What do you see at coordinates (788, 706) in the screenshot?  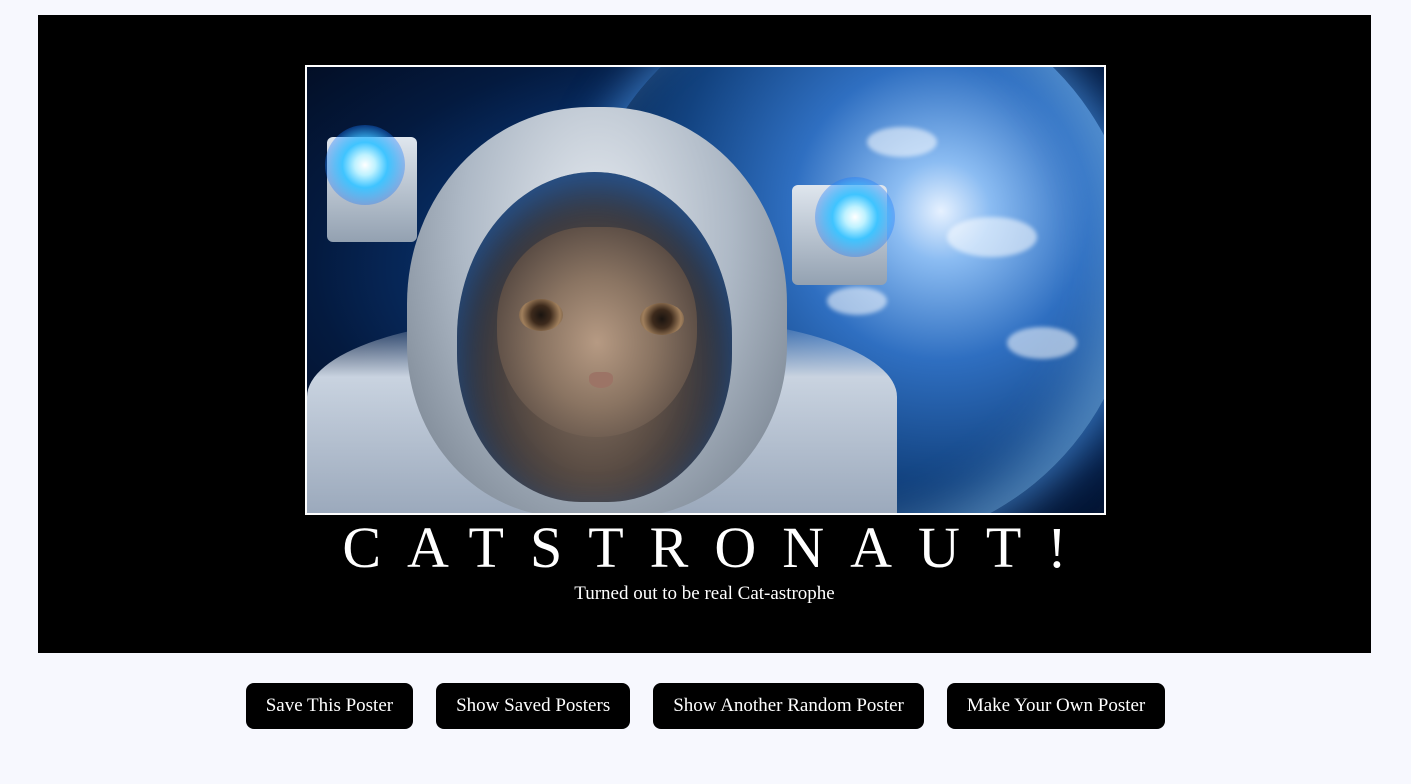 I see `random-poster-button: Show Another Random Poster` at bounding box center [788, 706].